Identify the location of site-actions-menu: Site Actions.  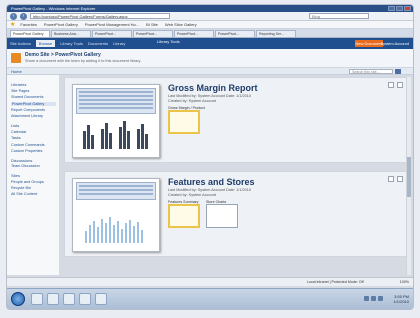
(20, 43).